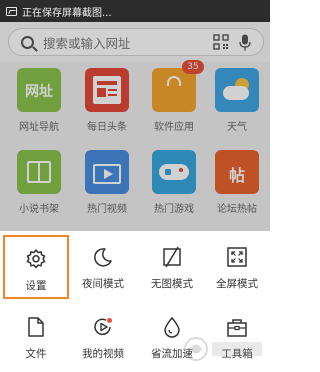  I want to click on menu-item-no-image: 无图模式, so click(172, 267).